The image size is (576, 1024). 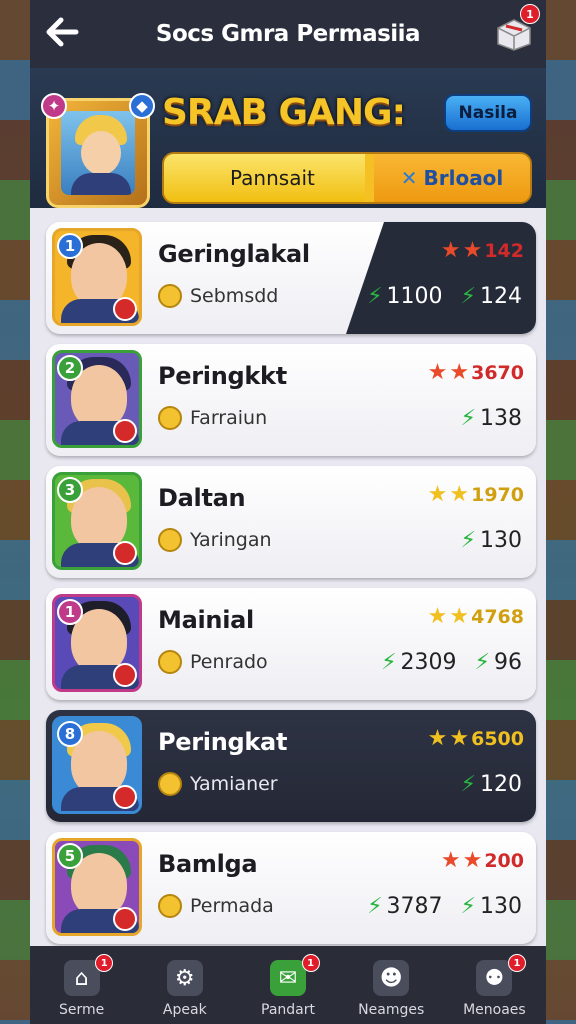 What do you see at coordinates (98, 150) in the screenshot?
I see `gang-avatar: ✦ ◆` at bounding box center [98, 150].